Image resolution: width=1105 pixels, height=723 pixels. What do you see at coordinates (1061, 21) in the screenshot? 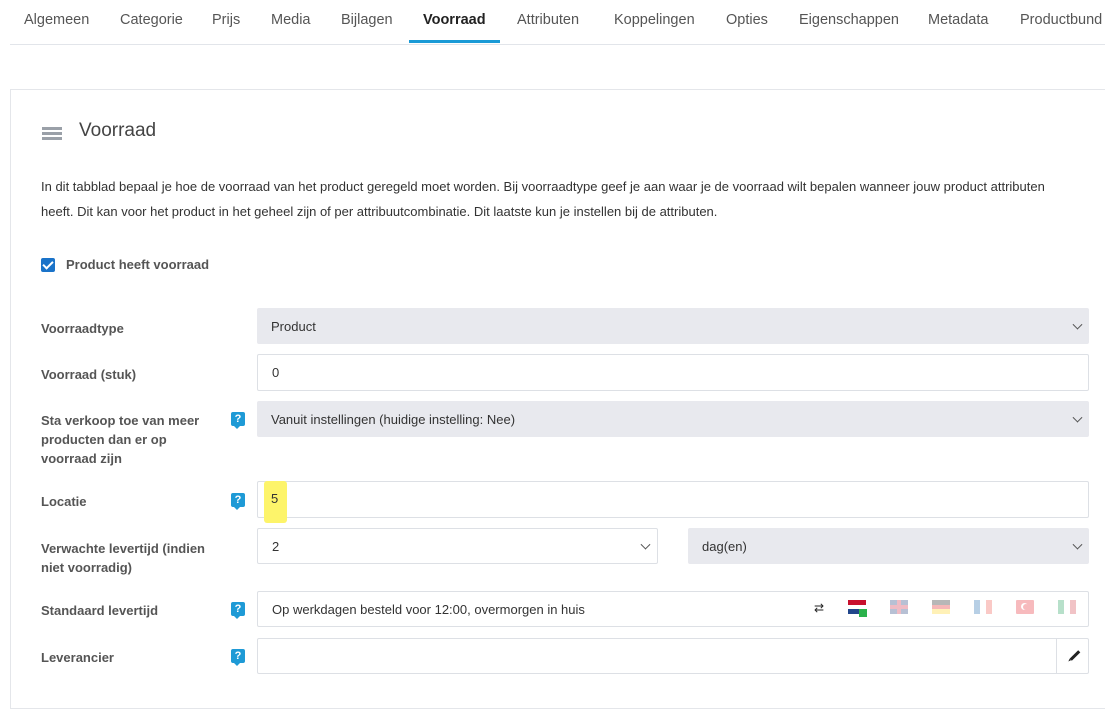
I see `tab-productbundels: Productbund` at bounding box center [1061, 21].